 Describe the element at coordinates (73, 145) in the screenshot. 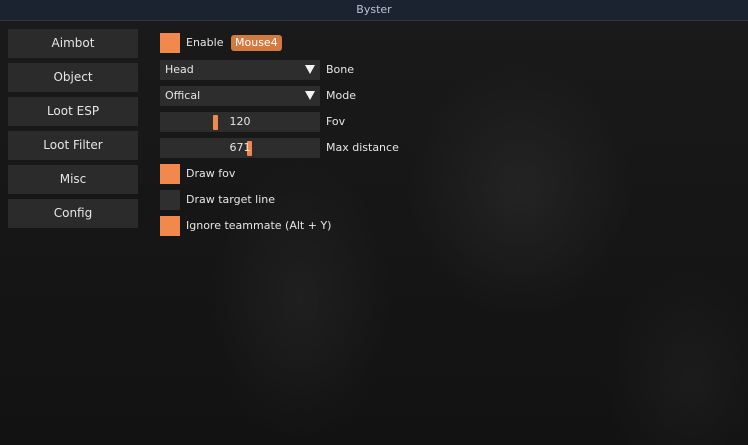

I see `sidebar-item-loot-filter: Loot Filter` at that location.